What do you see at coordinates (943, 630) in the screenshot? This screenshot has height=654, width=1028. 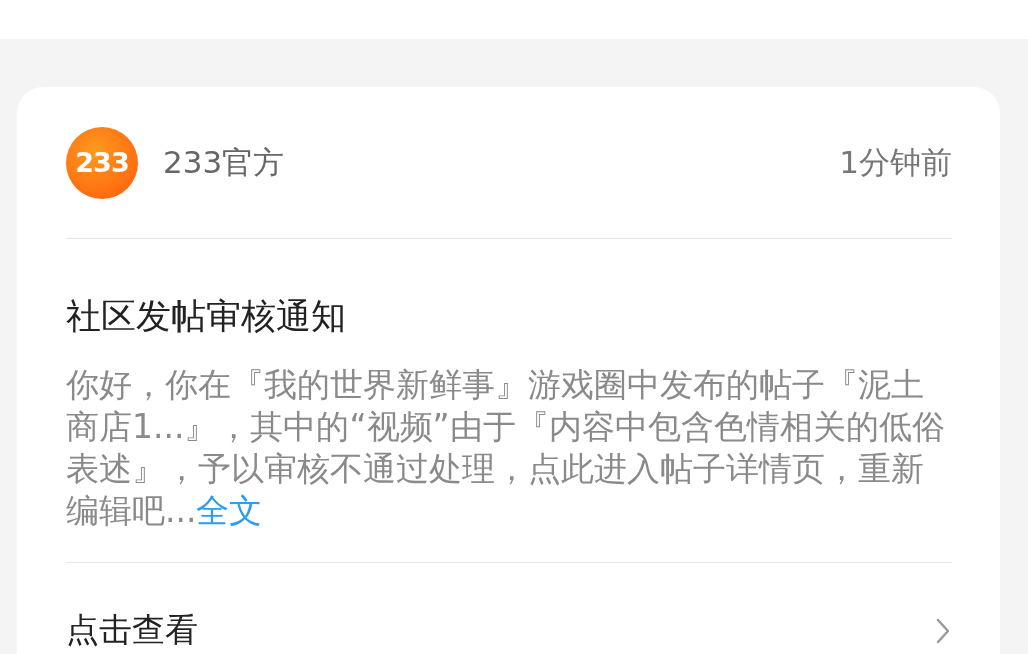 I see `chevron-right-icon` at bounding box center [943, 630].